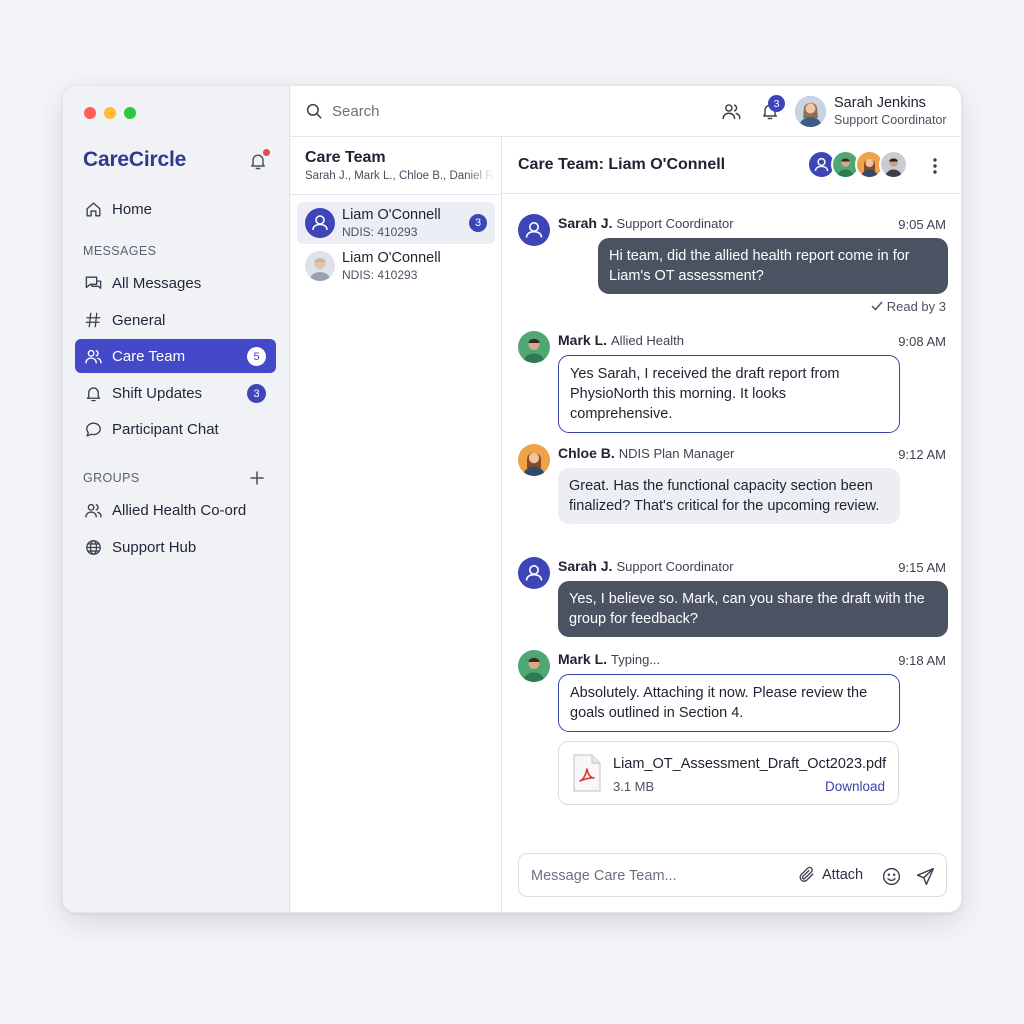 The width and height of the screenshot is (1024, 1024). I want to click on sender-role: Allied Health, so click(648, 340).